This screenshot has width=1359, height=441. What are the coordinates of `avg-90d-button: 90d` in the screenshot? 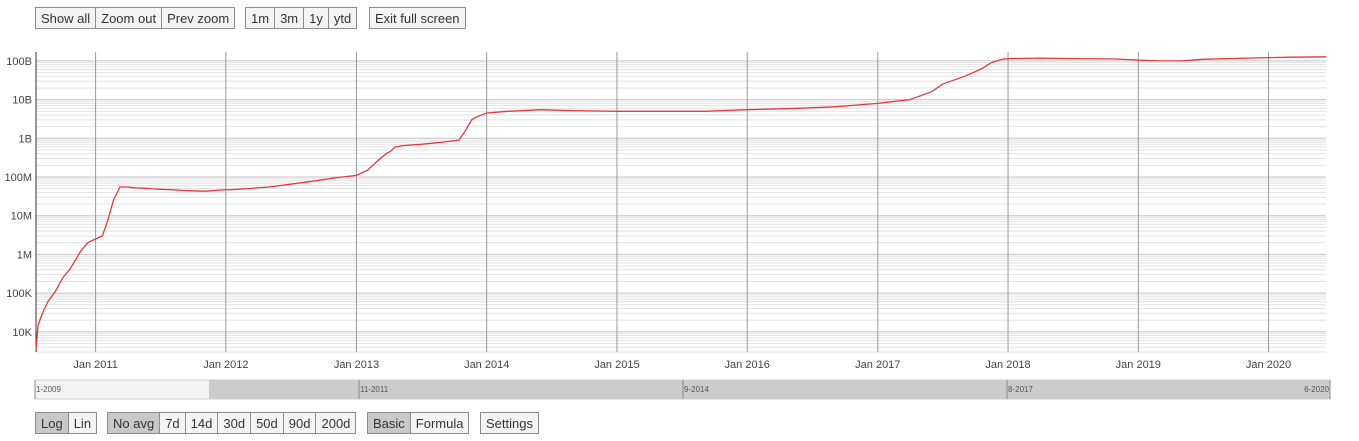 It's located at (299, 423).